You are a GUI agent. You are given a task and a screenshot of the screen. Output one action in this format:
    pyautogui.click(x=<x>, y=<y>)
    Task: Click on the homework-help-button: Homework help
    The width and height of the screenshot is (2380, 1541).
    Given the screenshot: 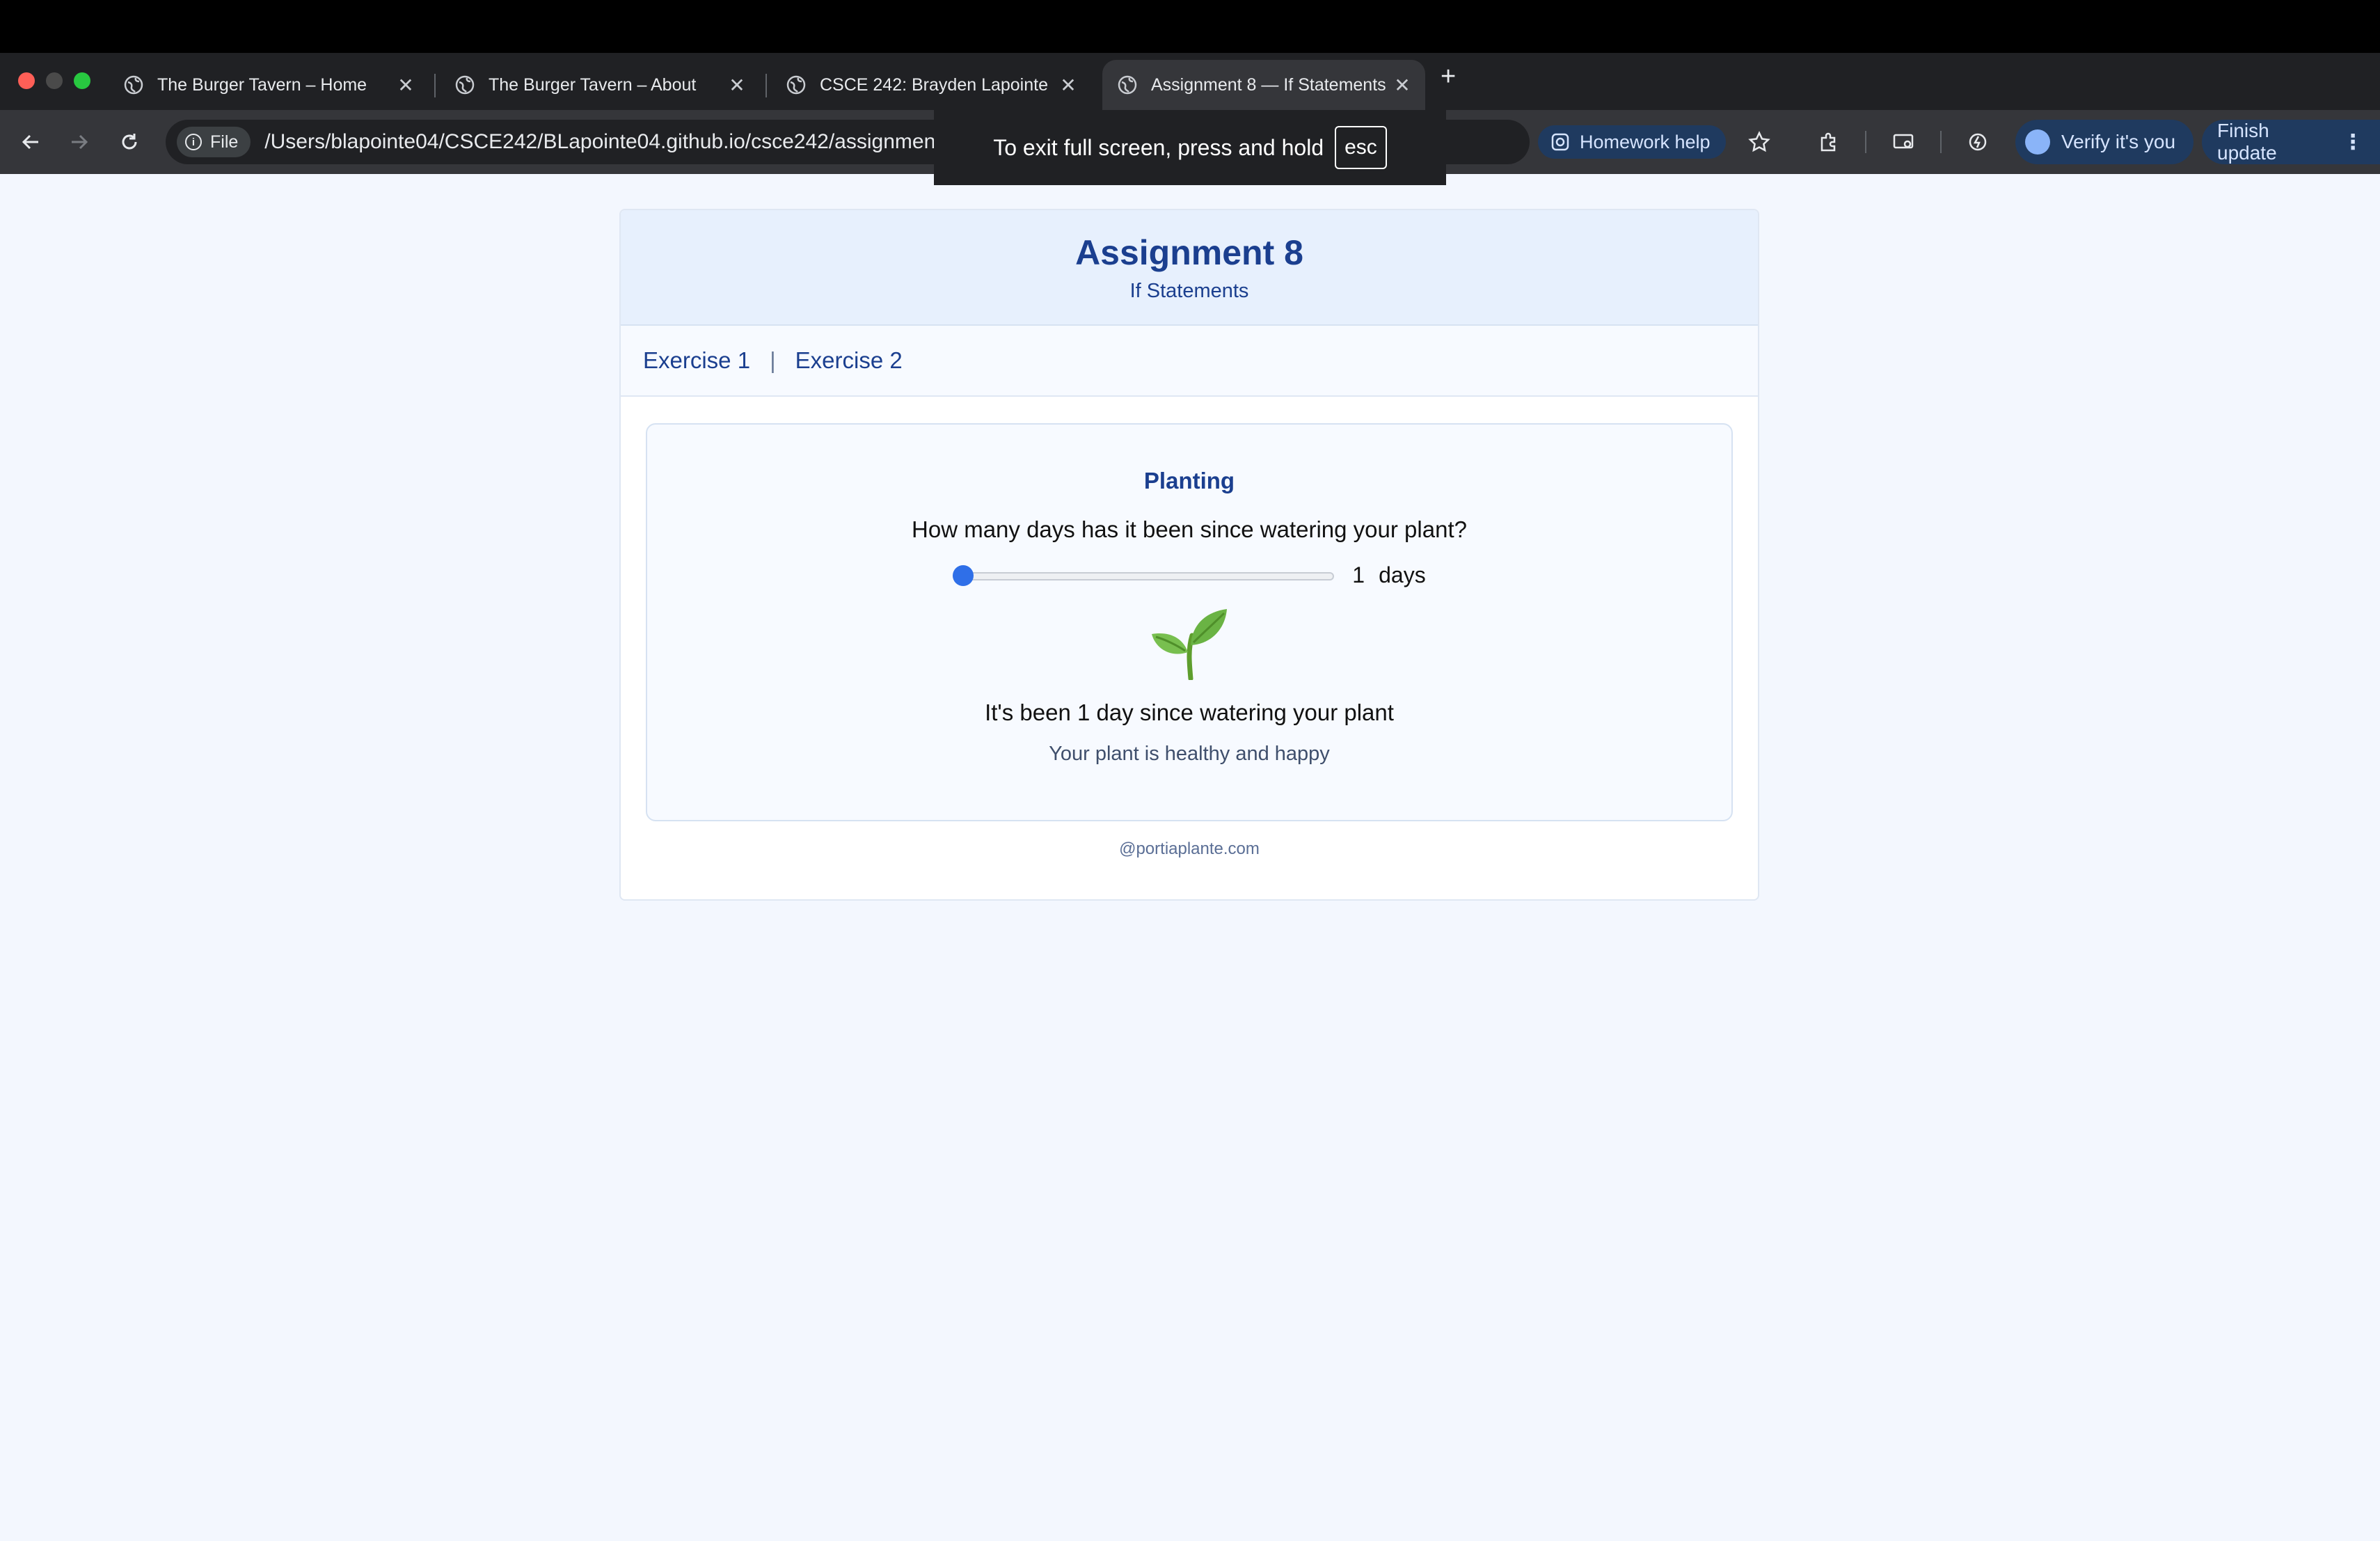 What is the action you would take?
    pyautogui.click(x=1632, y=142)
    